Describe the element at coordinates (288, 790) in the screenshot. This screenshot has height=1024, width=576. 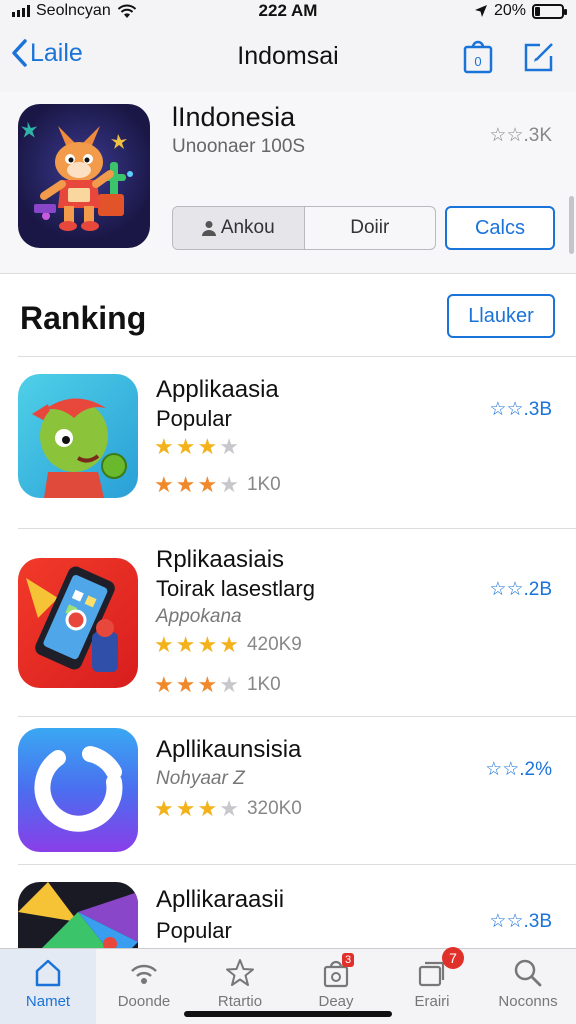
I see `list-item: Apllikaunsisia Nohyaar Z ★ ★ ★ ★ 320K0 ☆☆.2%` at that location.